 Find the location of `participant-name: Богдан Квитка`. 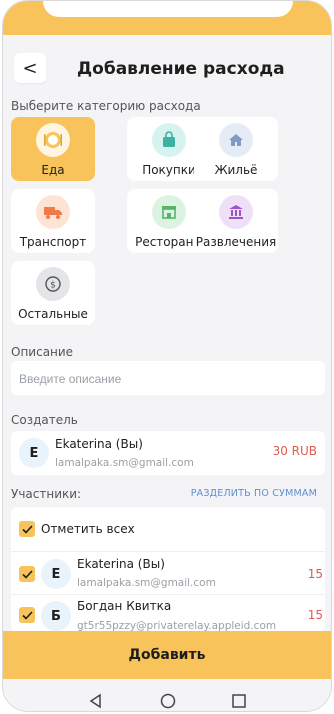

participant-name: Богдан Квитка is located at coordinates (124, 606).